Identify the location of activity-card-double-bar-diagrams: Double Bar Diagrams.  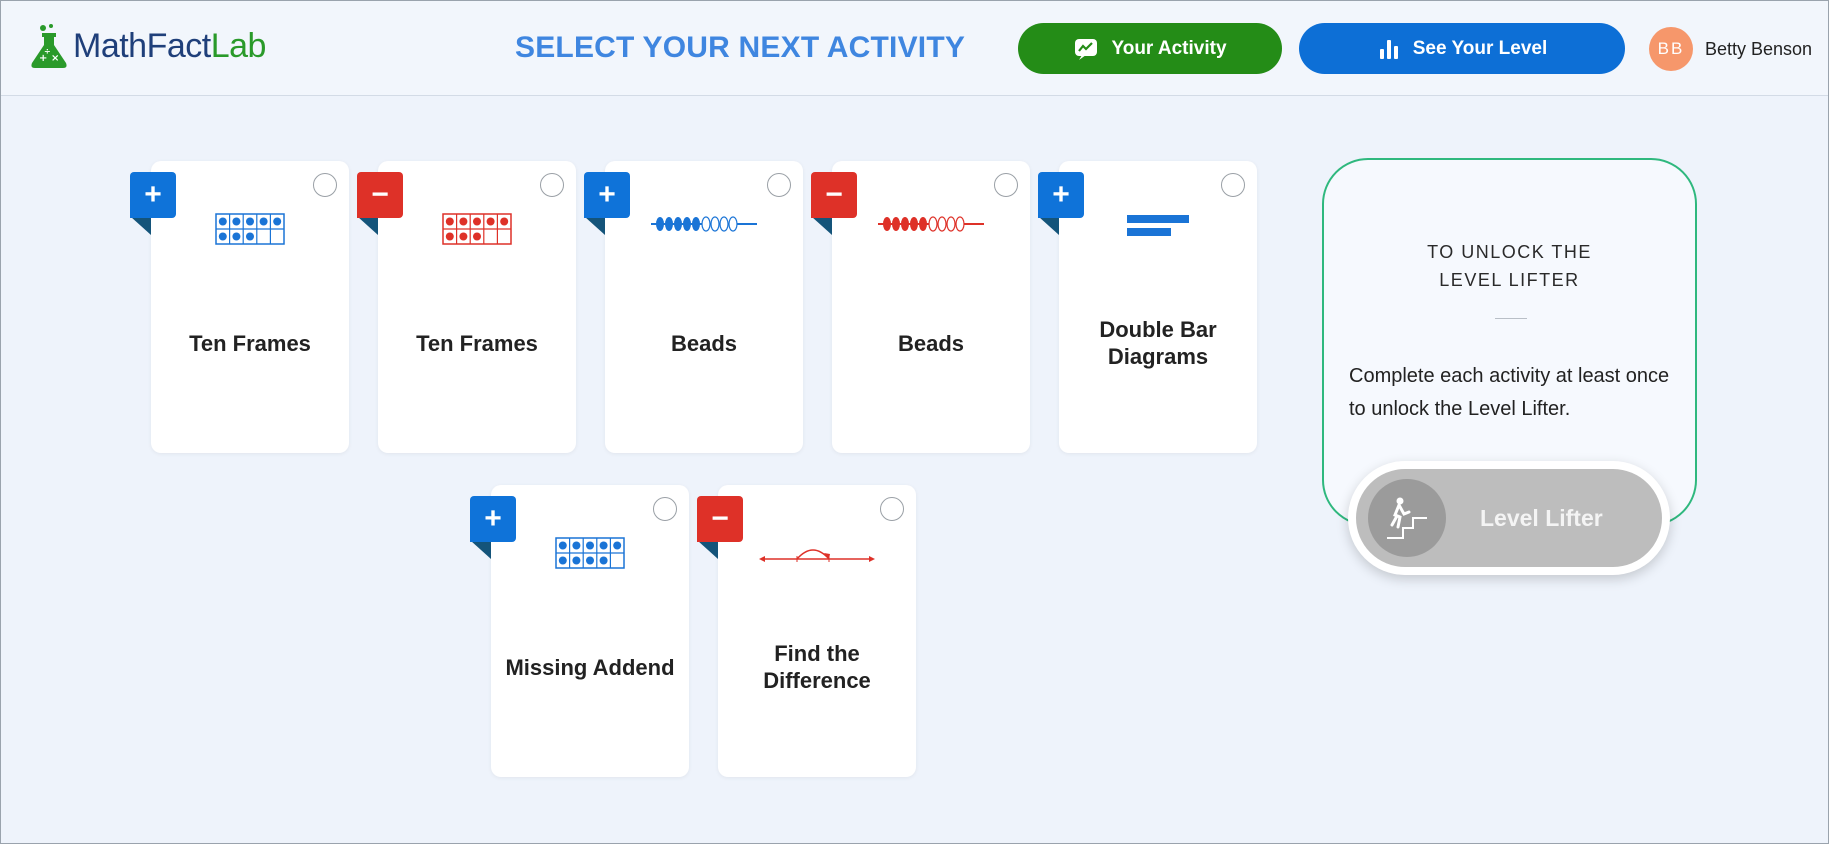
(1158, 307).